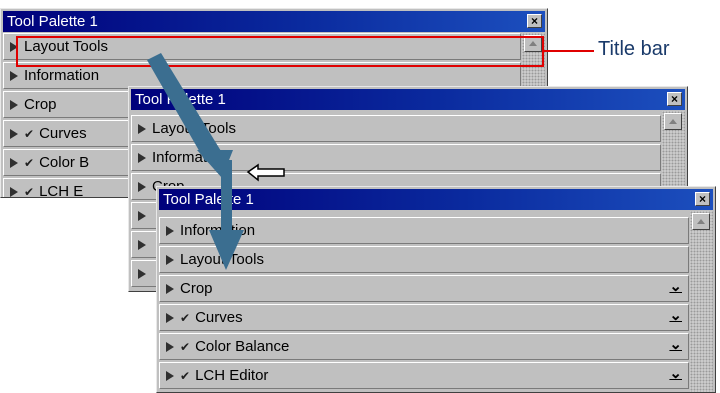 The width and height of the screenshot is (720, 393). Describe the element at coordinates (424, 375) in the screenshot. I see `palette-row-lch-editor: ✔ LCH Editor ⌄` at that location.